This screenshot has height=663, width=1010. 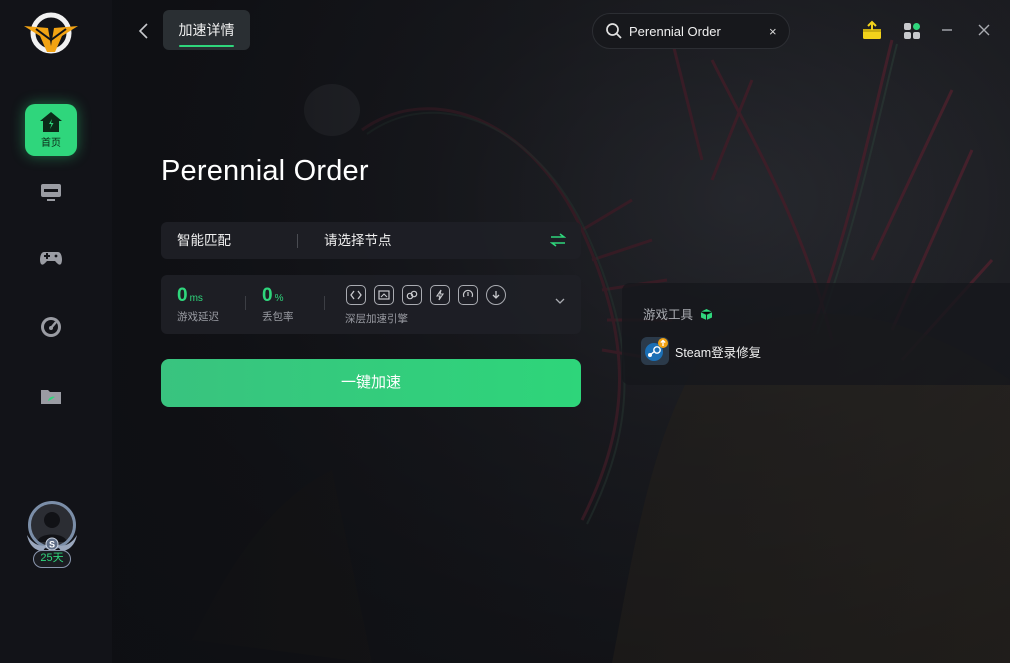 I want to click on refresh-gauge-icon, so click(x=468, y=295).